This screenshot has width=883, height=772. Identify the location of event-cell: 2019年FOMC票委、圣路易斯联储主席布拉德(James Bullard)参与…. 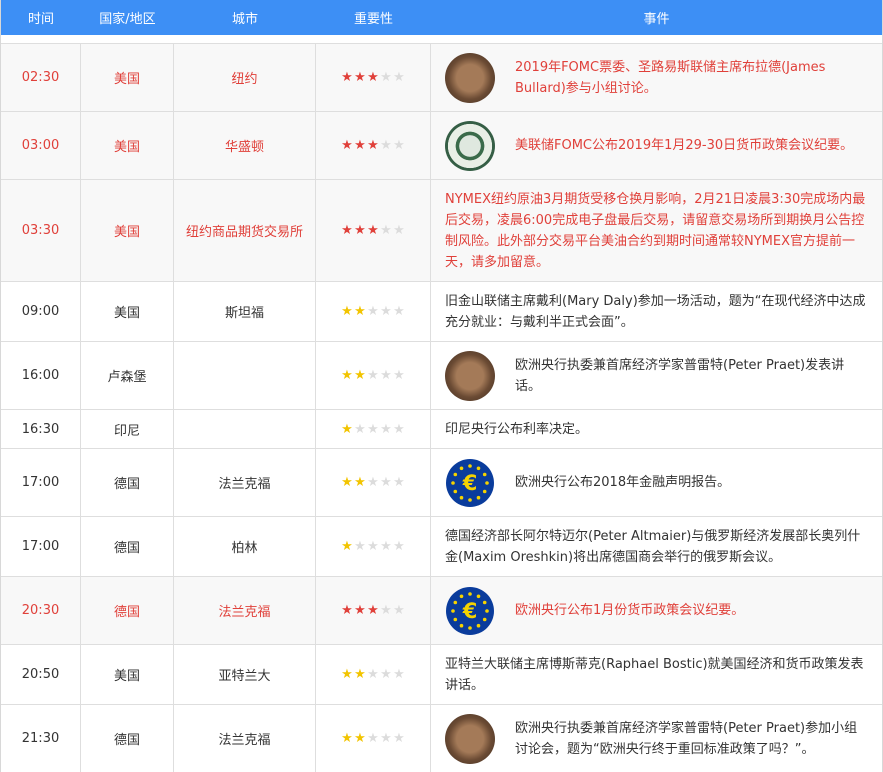
(656, 77).